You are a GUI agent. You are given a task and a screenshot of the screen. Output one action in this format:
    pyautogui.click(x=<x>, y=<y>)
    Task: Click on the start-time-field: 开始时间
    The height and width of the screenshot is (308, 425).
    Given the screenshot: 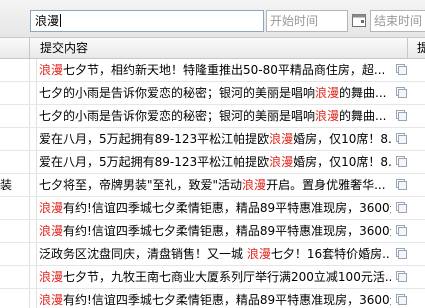 What is the action you would take?
    pyautogui.click(x=307, y=21)
    